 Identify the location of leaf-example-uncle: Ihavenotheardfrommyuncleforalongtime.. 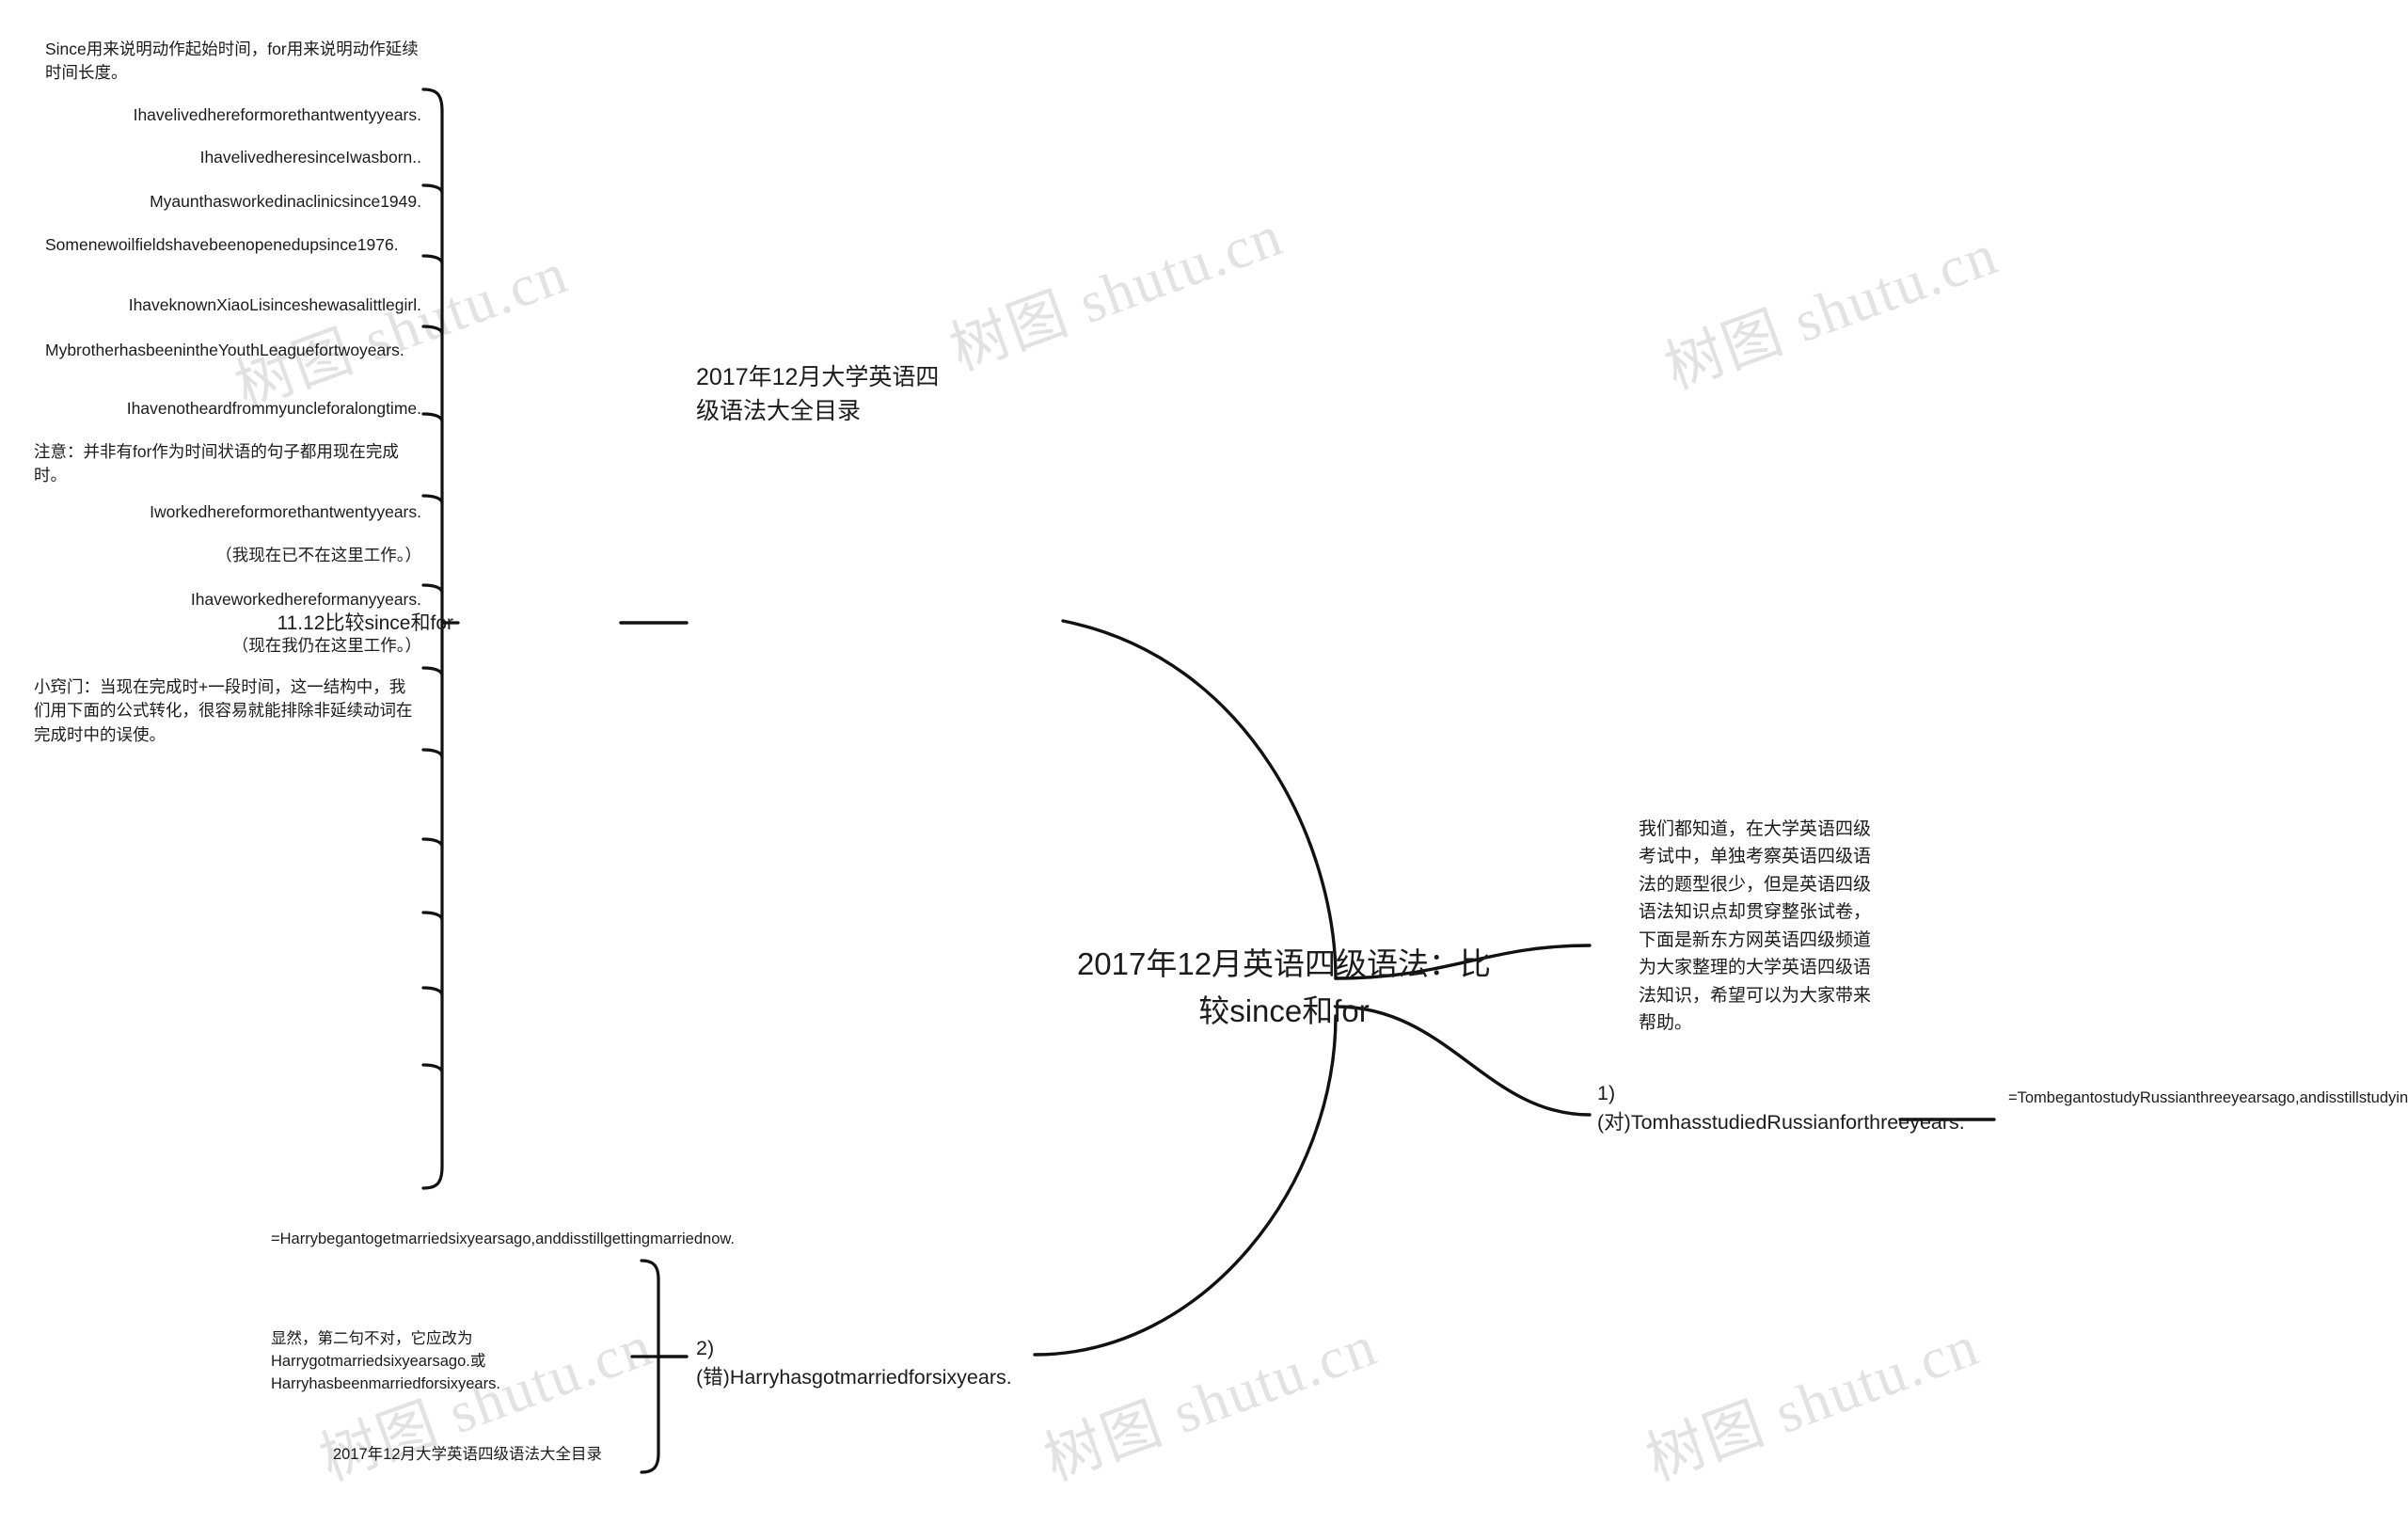
(233, 409).